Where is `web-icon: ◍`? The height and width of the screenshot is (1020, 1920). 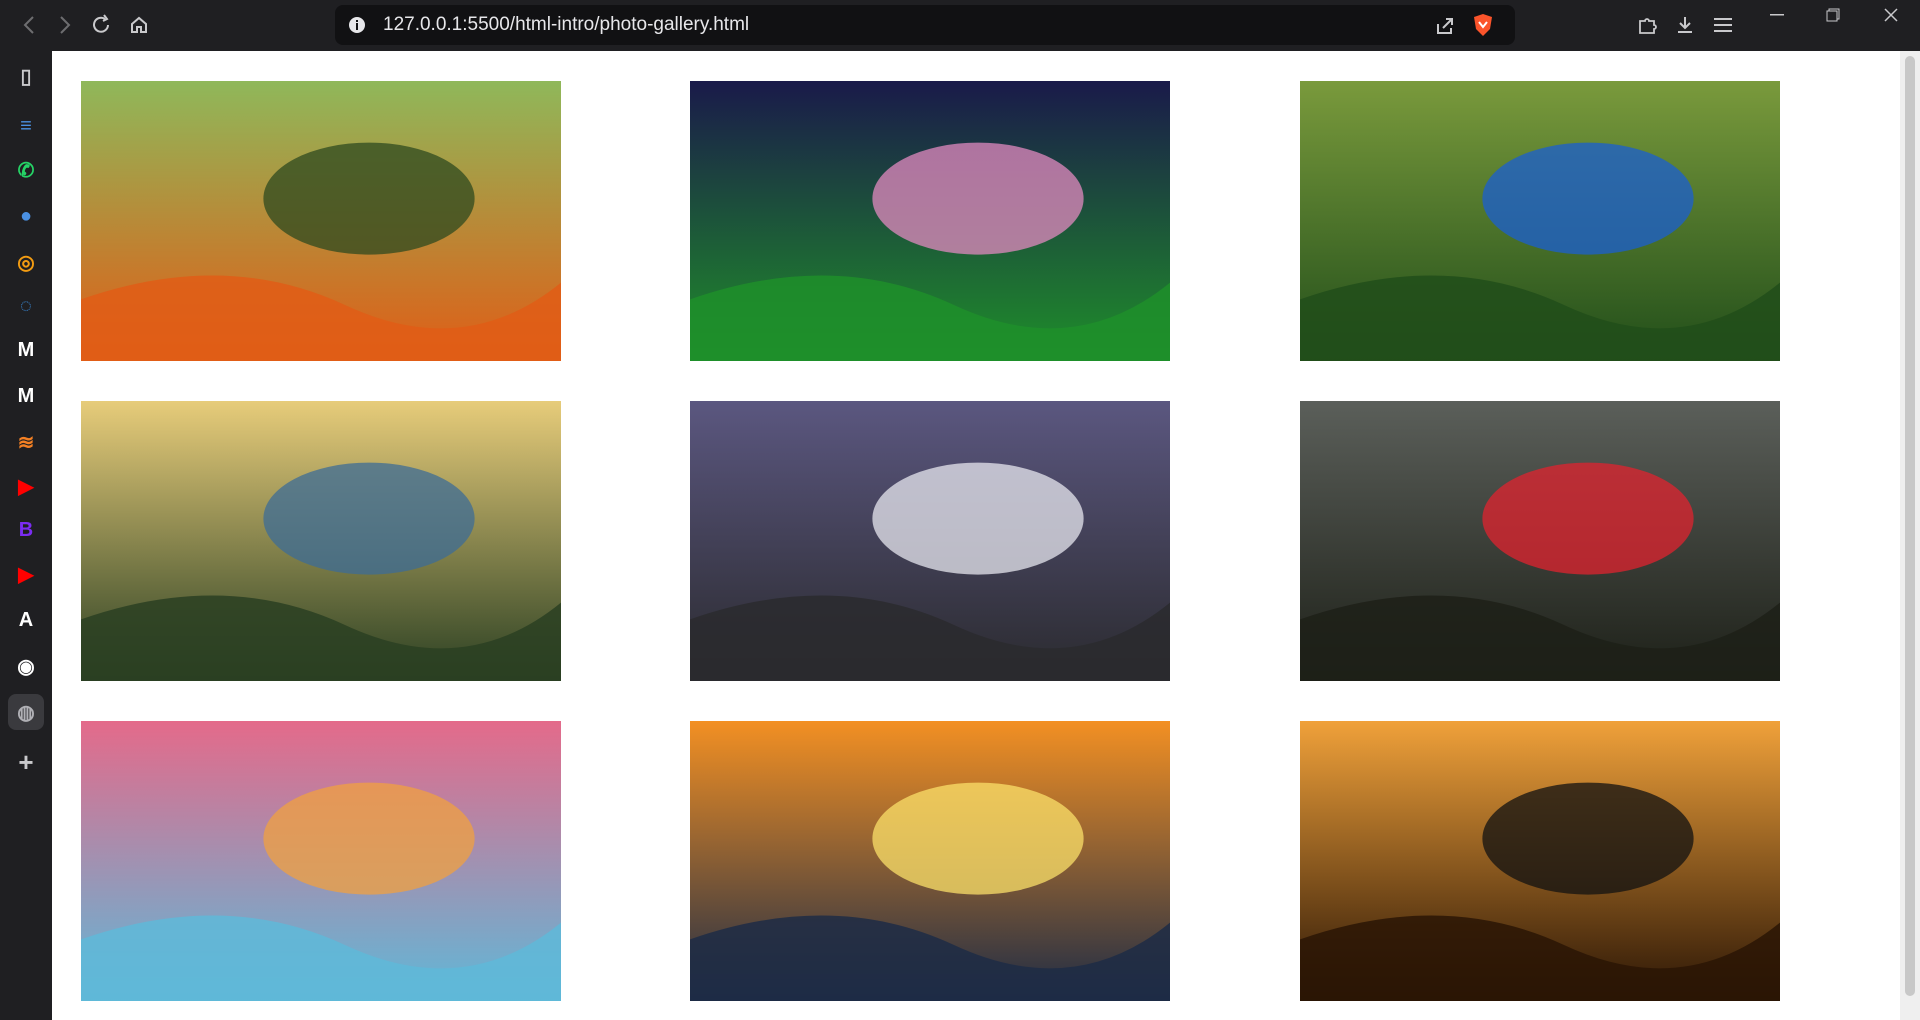
web-icon: ◍ is located at coordinates (26, 712).